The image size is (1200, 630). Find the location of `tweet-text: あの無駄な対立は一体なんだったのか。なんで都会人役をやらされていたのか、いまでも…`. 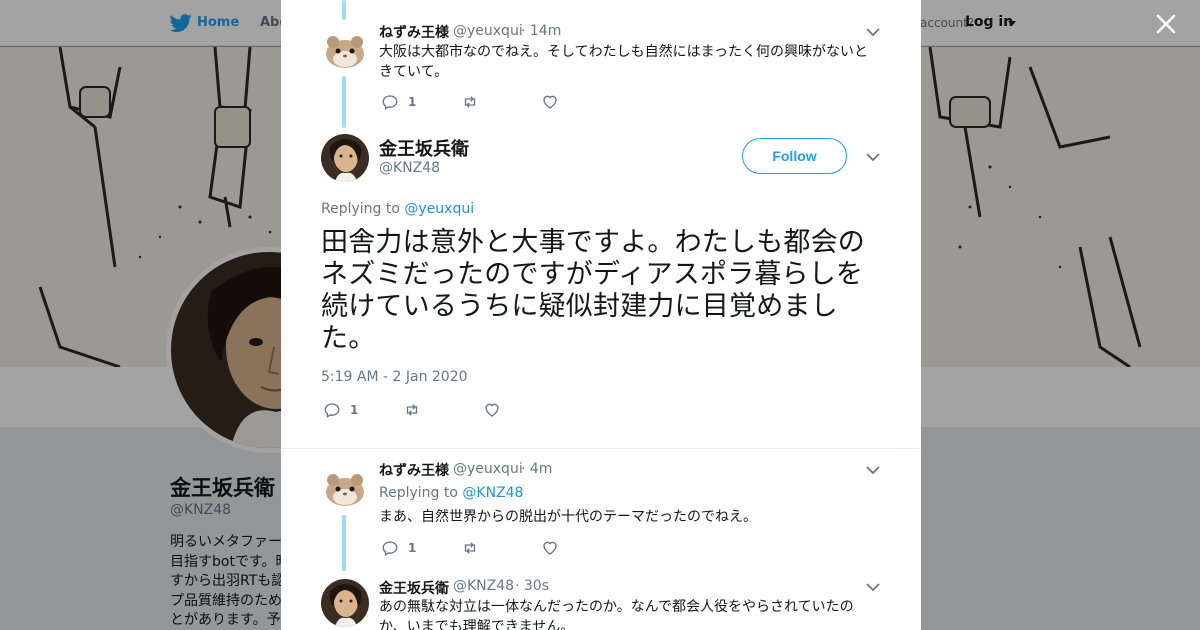

tweet-text: あの無駄な対立は一体なんだったのか。なんで都会人役をやらされていたのか、いまでも… is located at coordinates (616, 614).